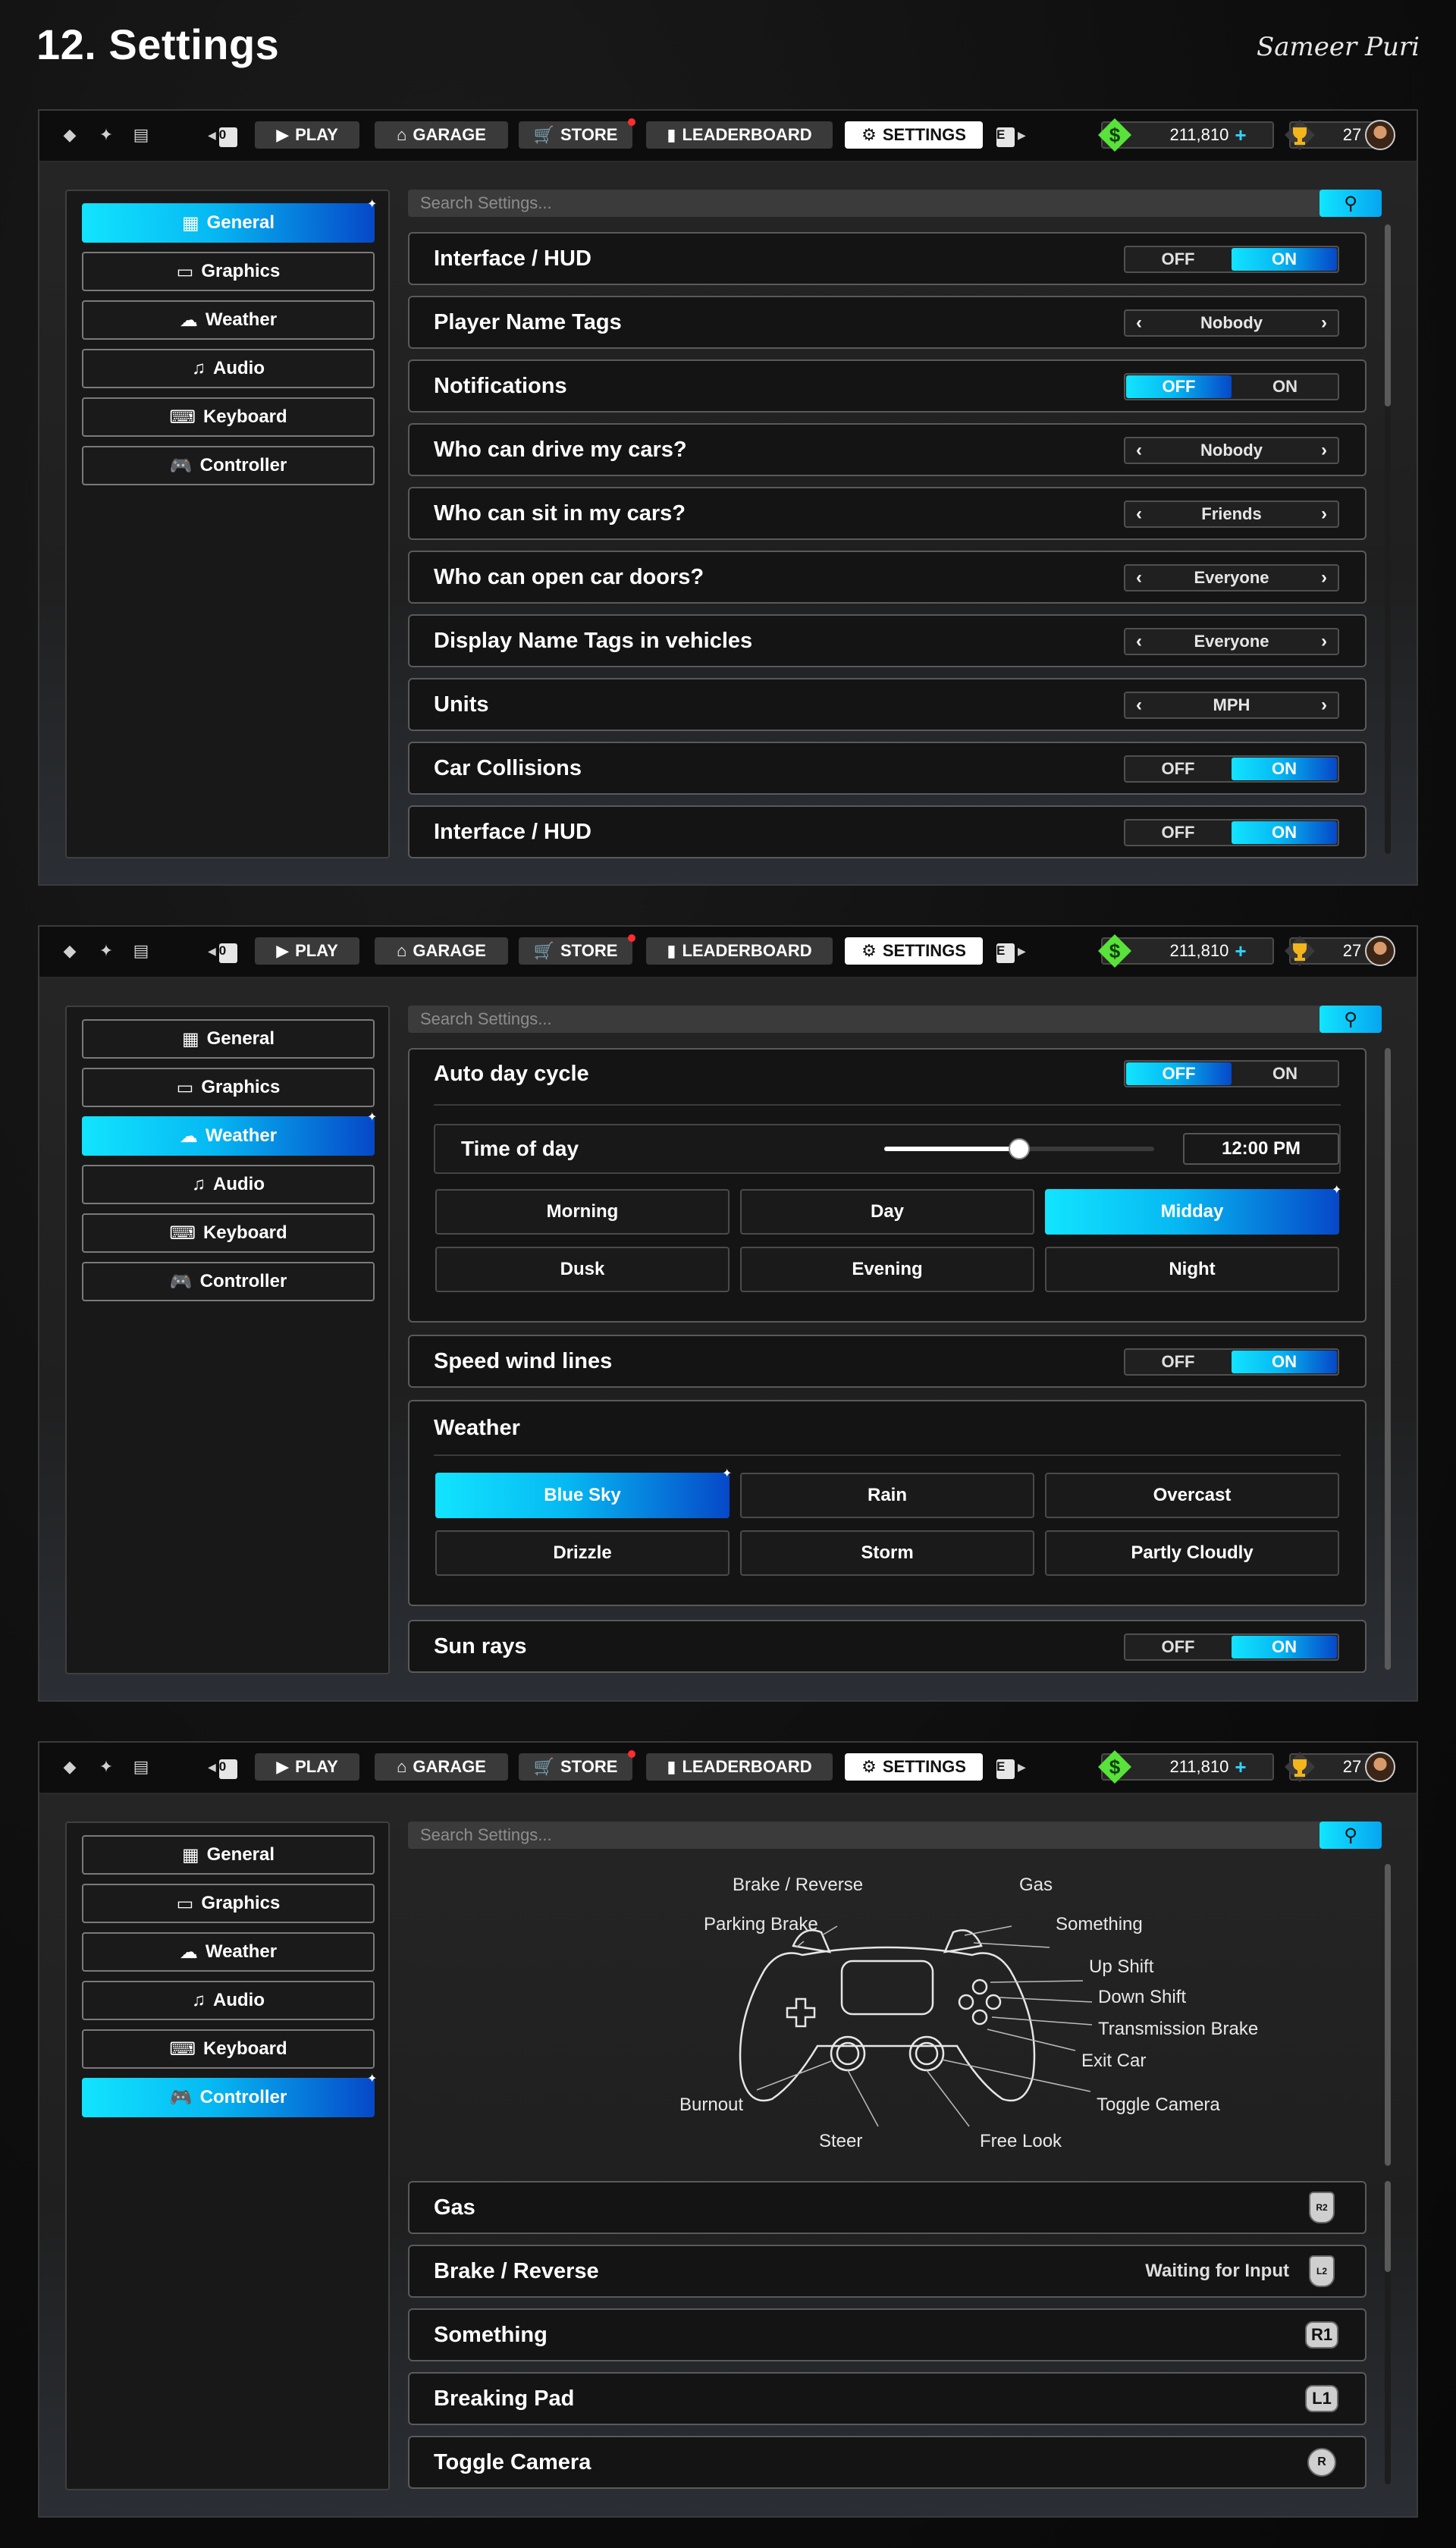  Describe the element at coordinates (1231, 323) in the screenshot. I see `player-name-tags-selector: ‹ Nobody ›` at that location.